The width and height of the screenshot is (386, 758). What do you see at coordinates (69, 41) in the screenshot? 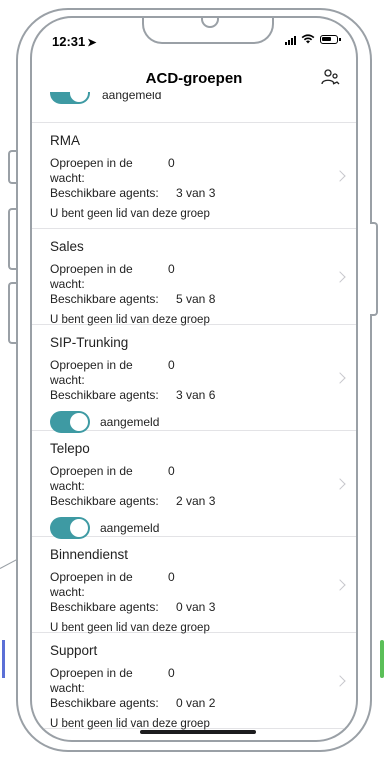
I see `status-time-text: 12:31` at bounding box center [69, 41].